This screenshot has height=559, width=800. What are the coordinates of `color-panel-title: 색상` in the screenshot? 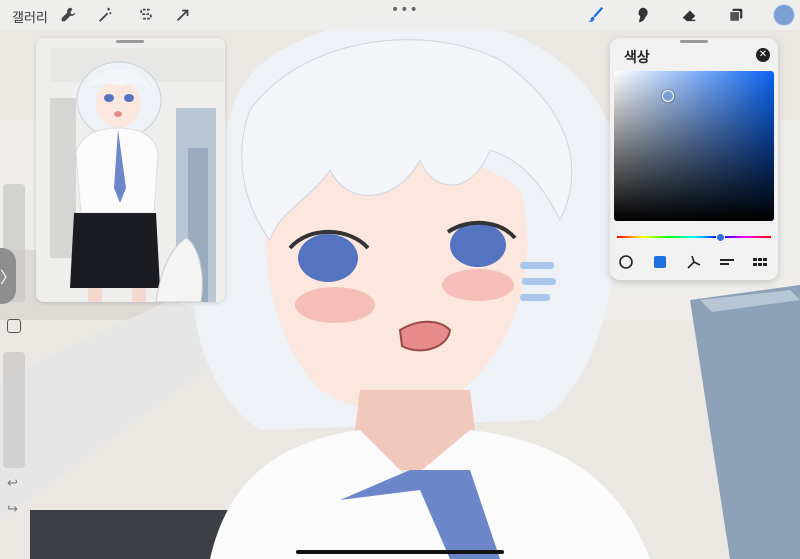 It's located at (637, 58).